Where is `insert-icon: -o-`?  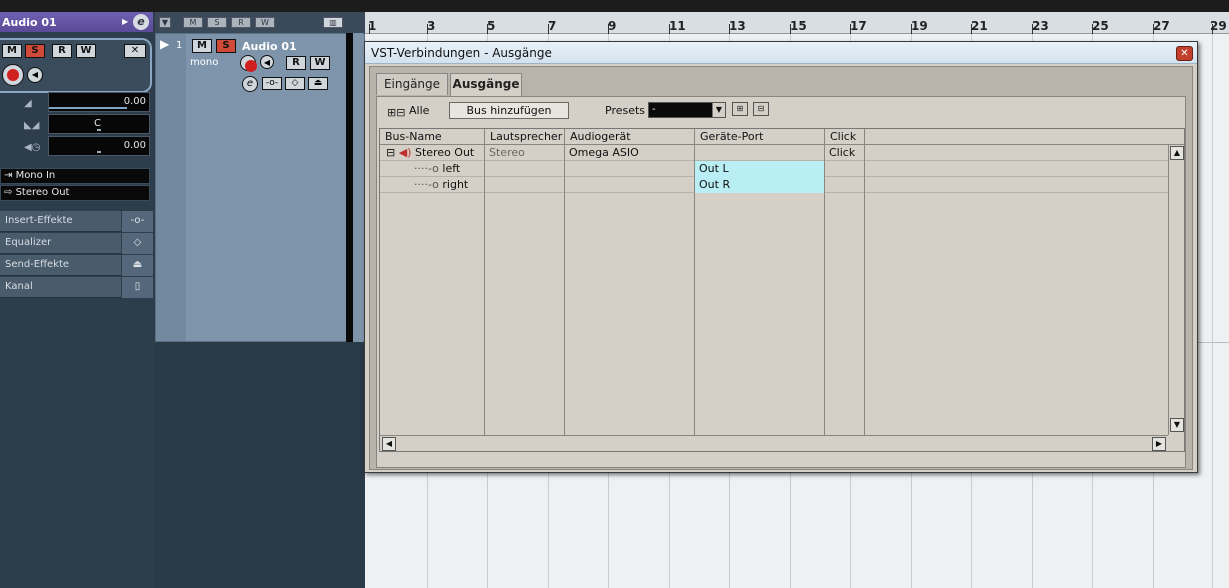 insert-icon: -o- is located at coordinates (137, 221).